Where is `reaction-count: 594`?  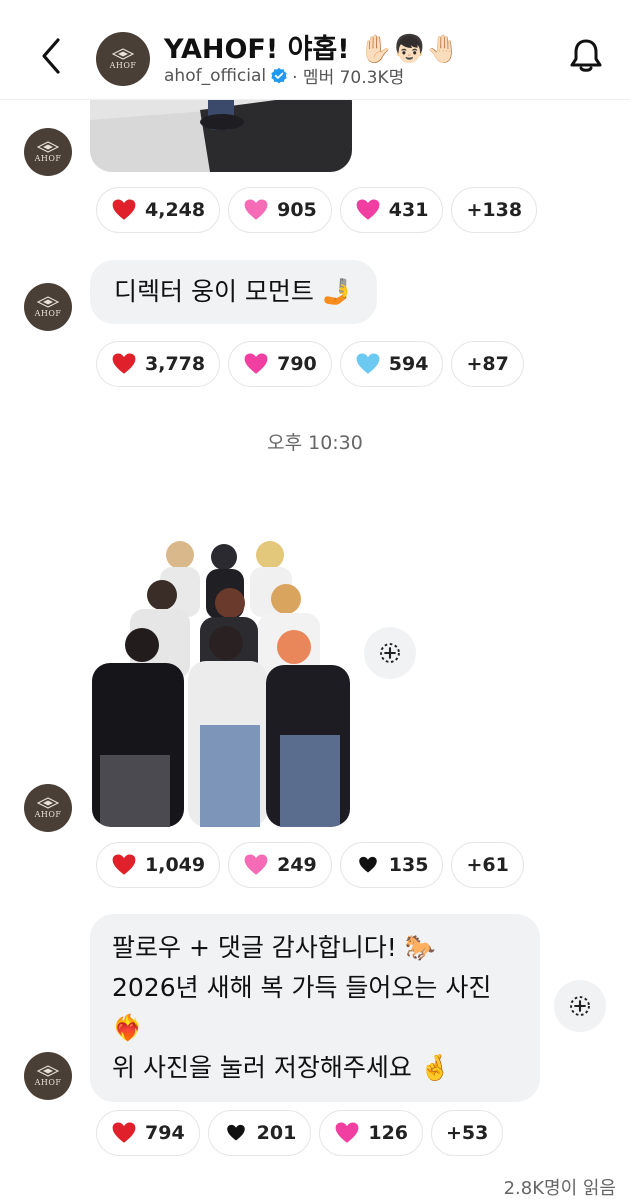 reaction-count: 594 is located at coordinates (408, 364).